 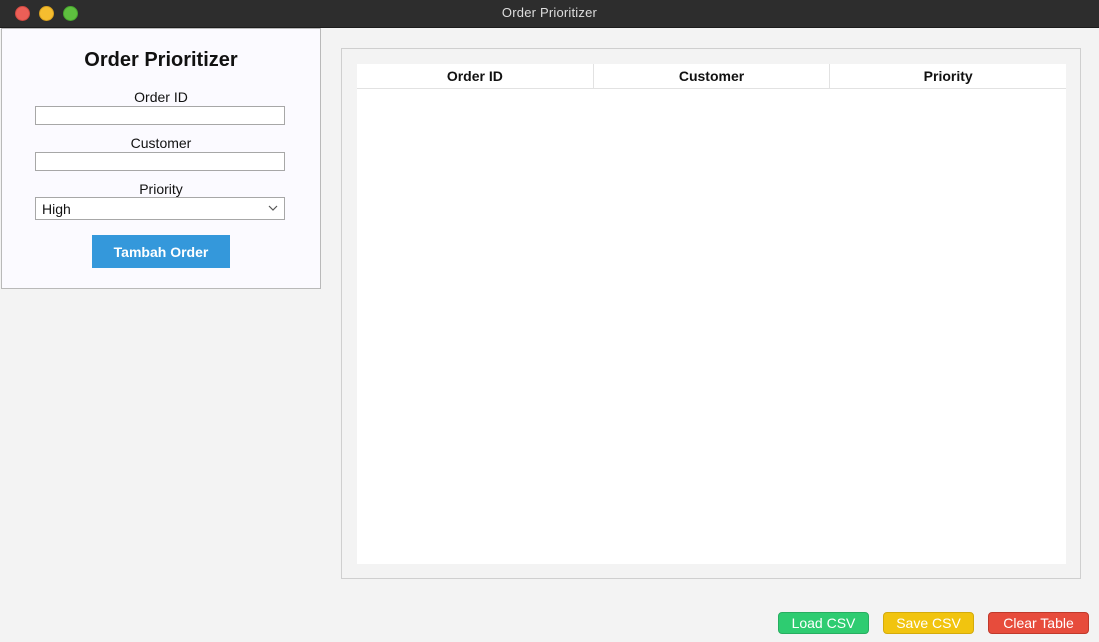 What do you see at coordinates (161, 189) in the screenshot?
I see `priority-label: Priority` at bounding box center [161, 189].